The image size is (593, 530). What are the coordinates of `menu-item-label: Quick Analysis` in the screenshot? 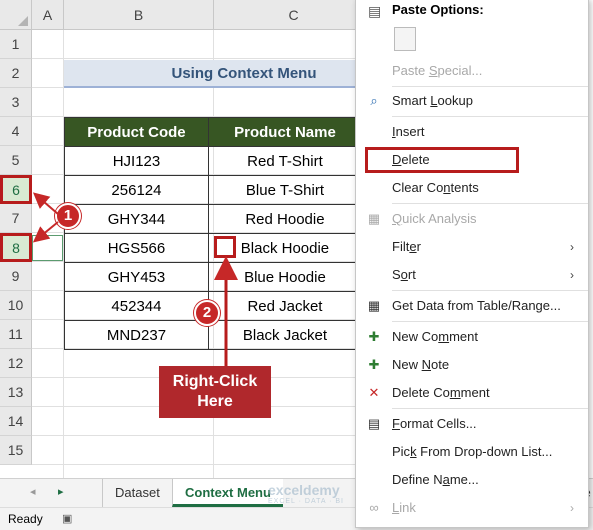 It's located at (434, 218).